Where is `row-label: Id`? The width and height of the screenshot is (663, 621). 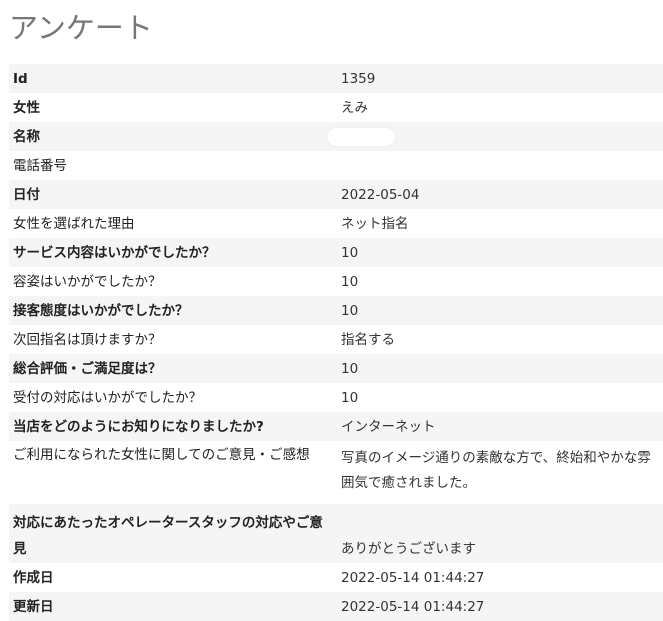
row-label: Id is located at coordinates (175, 78).